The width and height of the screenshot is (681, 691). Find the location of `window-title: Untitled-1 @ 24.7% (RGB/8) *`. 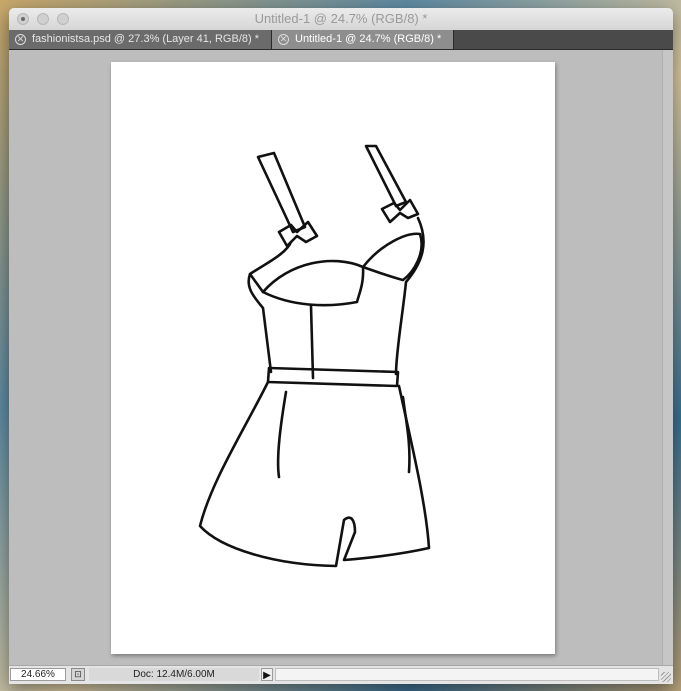

window-title: Untitled-1 @ 24.7% (RGB/8) * is located at coordinates (341, 18).